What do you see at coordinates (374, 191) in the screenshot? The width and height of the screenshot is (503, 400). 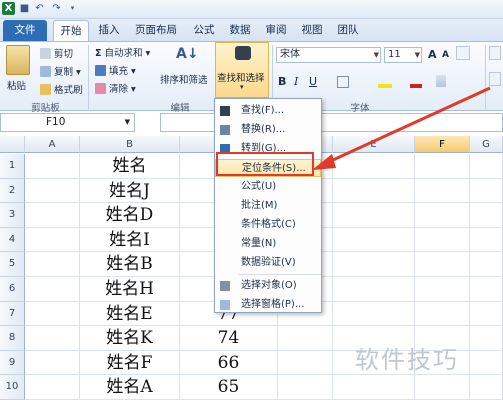 I see `cell-e2` at bounding box center [374, 191].